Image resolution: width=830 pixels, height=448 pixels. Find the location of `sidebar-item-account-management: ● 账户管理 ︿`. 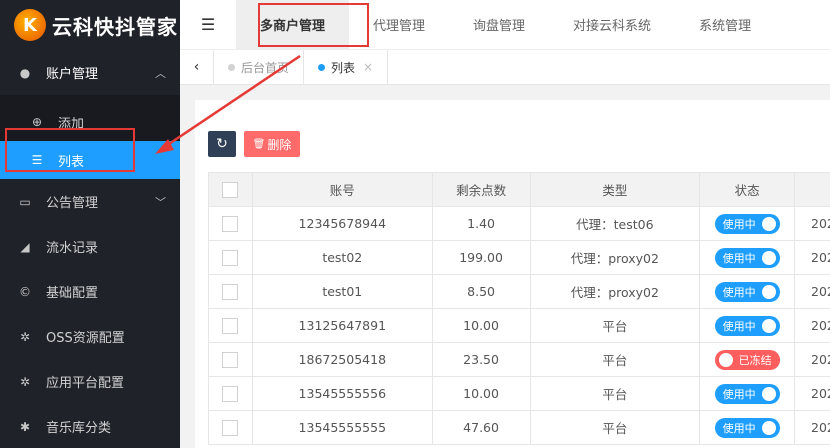

sidebar-item-account-management: ● 账户管理 ︿ is located at coordinates (90, 72).